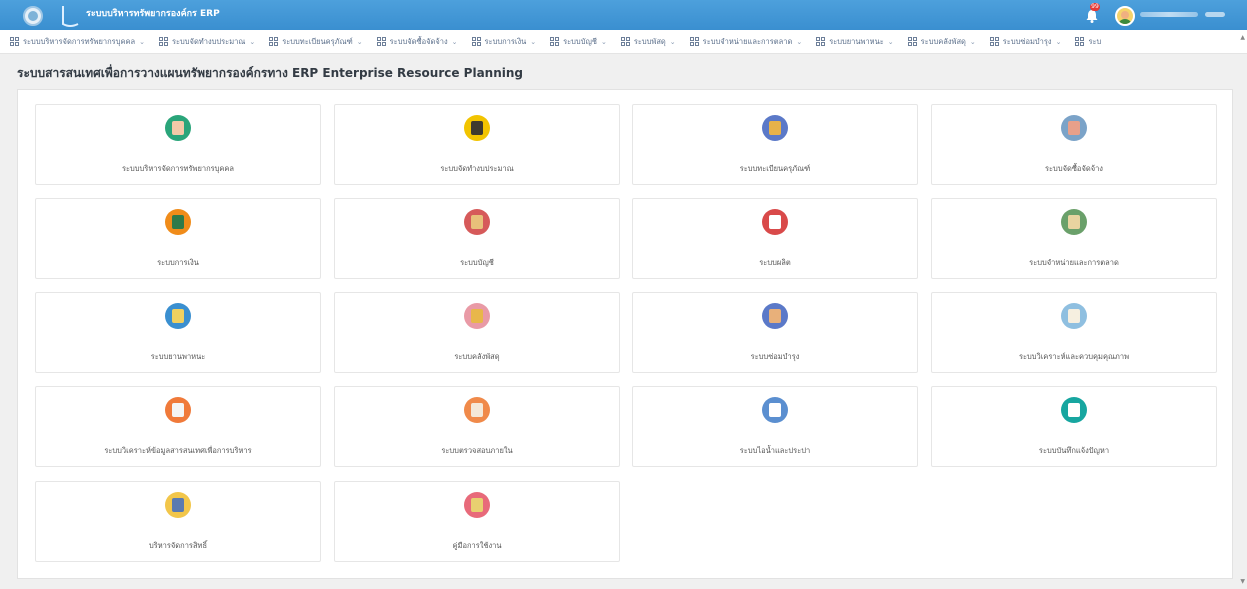 This screenshot has width=1247, height=589. Describe the element at coordinates (477, 545) in the screenshot. I see `module-card-label: คู่มือการใช้งาน` at that location.